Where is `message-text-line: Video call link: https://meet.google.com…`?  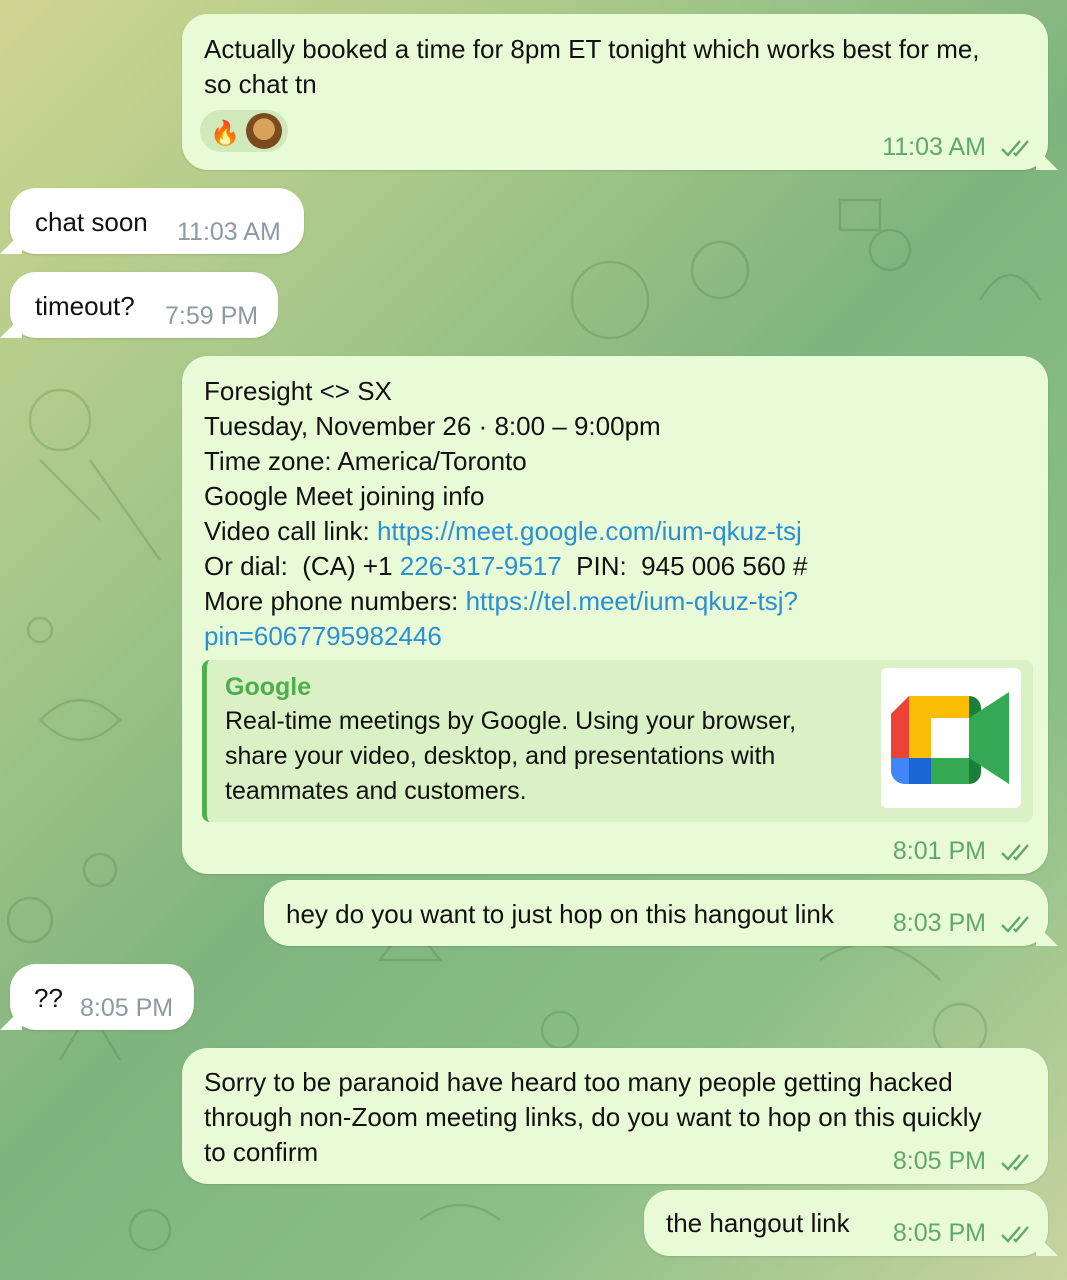 message-text-line: Video call link: https://meet.google.com… is located at coordinates (503, 531).